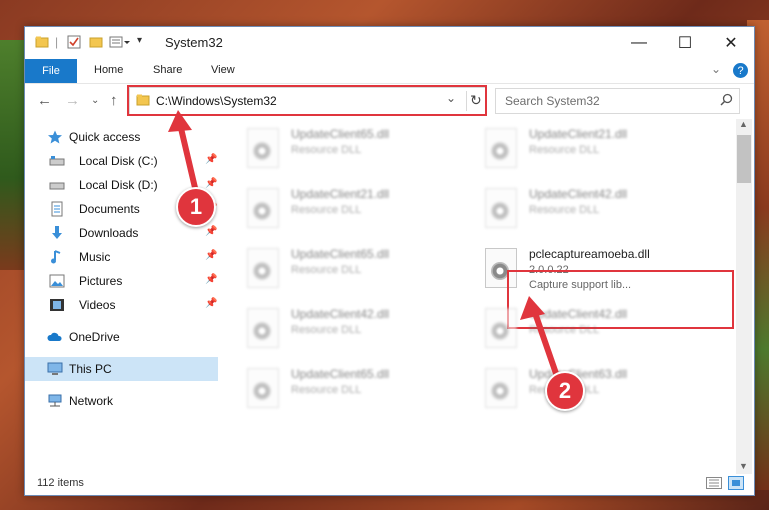 The height and width of the screenshot is (510, 769). I want to click on arrow-to-address, so click(188, 158).